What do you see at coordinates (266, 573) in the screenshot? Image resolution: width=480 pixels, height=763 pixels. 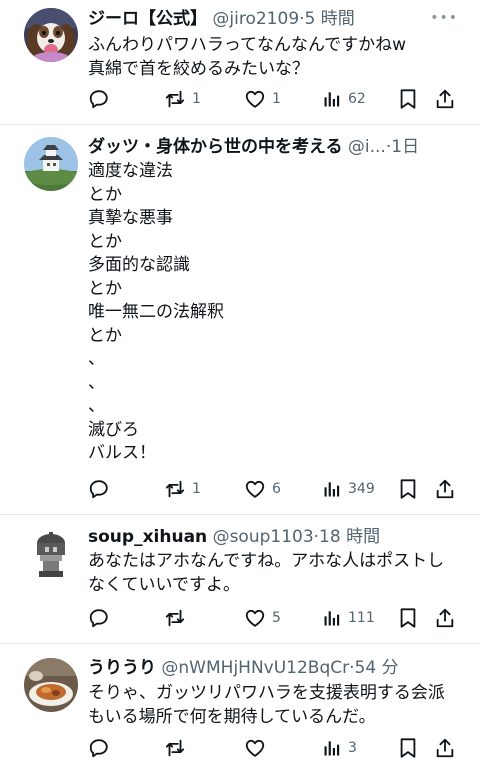 I see `post-text: あなたはアホなんですね。アホな人はポストし なくていいですよ。` at bounding box center [266, 573].